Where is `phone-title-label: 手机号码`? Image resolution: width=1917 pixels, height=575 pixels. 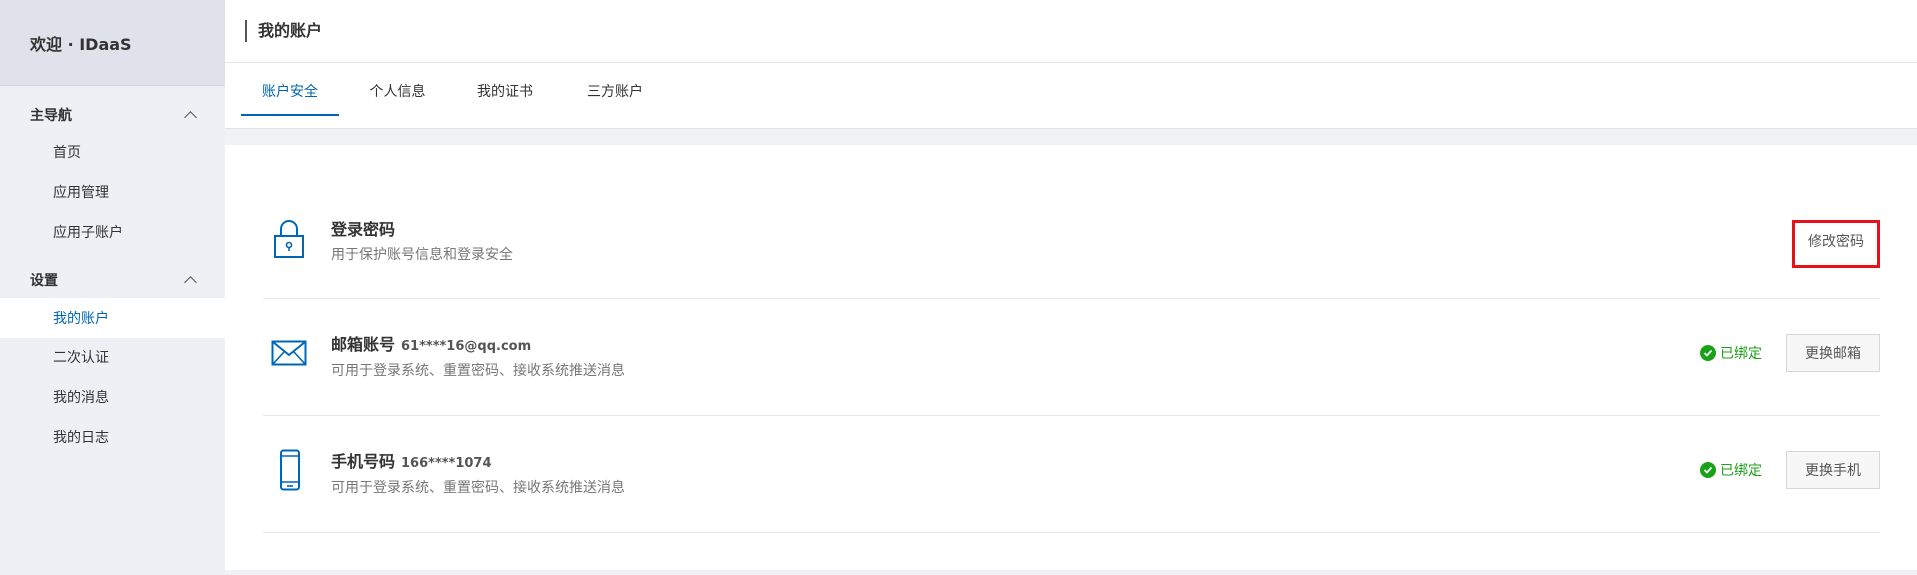
phone-title-label: 手机号码 is located at coordinates (363, 461).